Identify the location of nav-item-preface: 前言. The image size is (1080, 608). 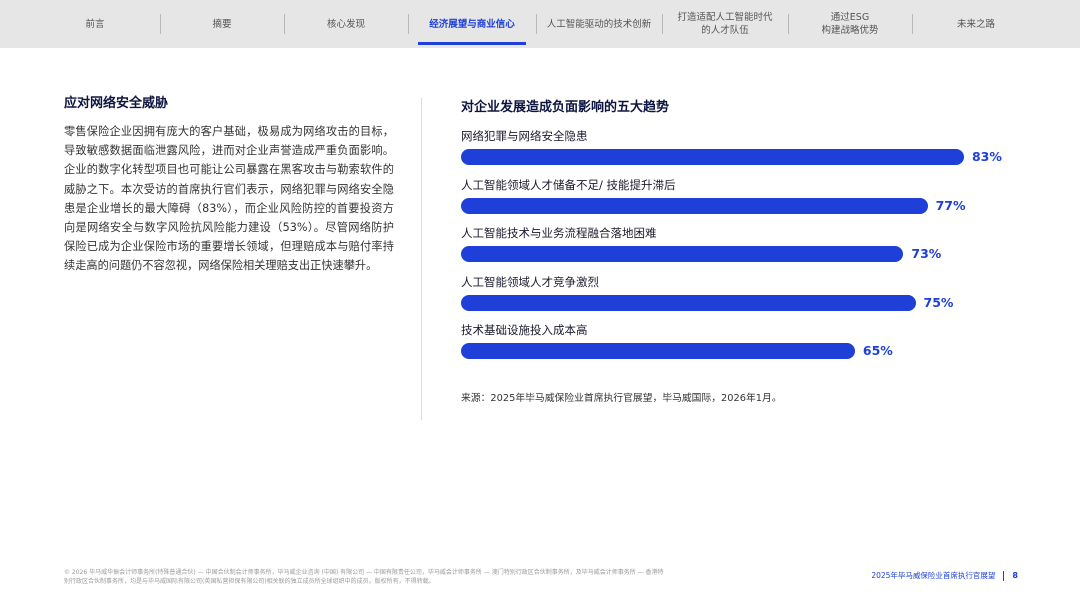
(95, 24).